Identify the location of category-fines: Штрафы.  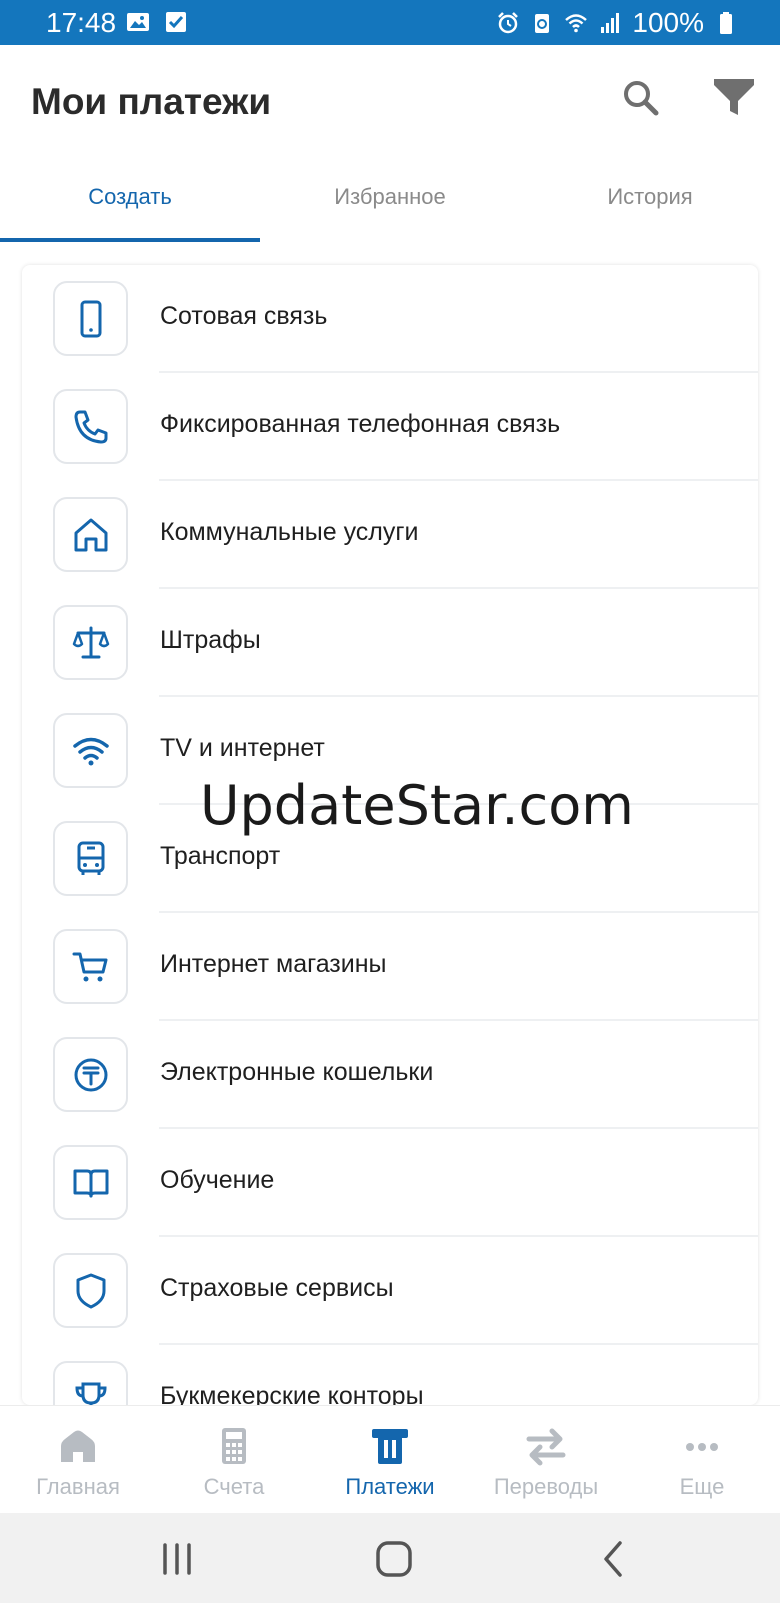
(390, 643).